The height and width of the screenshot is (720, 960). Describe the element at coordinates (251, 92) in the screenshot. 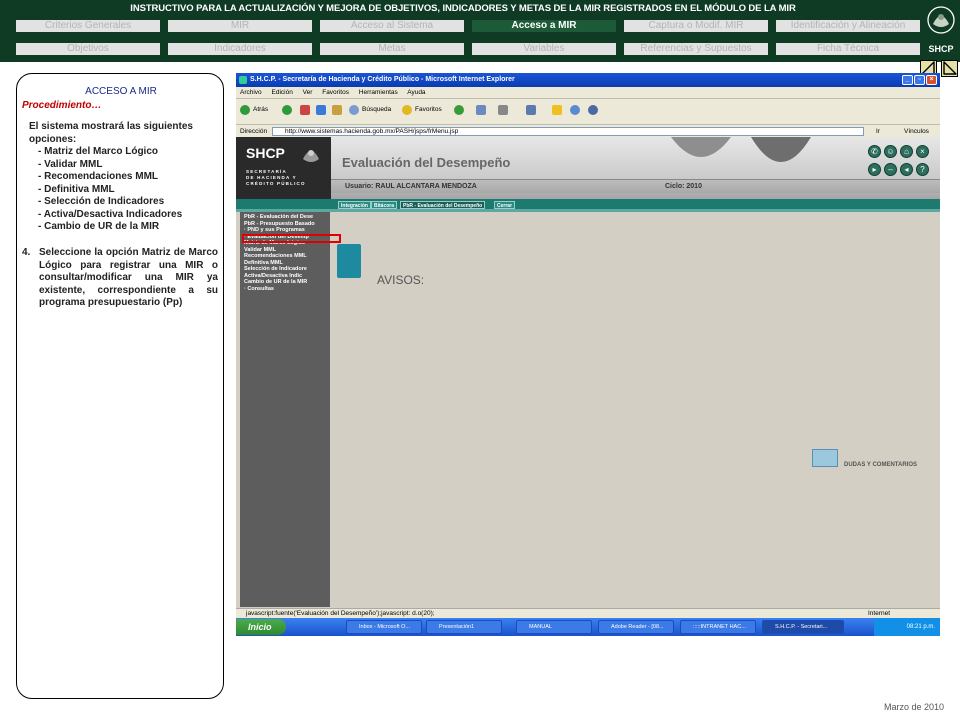

I see `menu-file: Archivo` at that location.